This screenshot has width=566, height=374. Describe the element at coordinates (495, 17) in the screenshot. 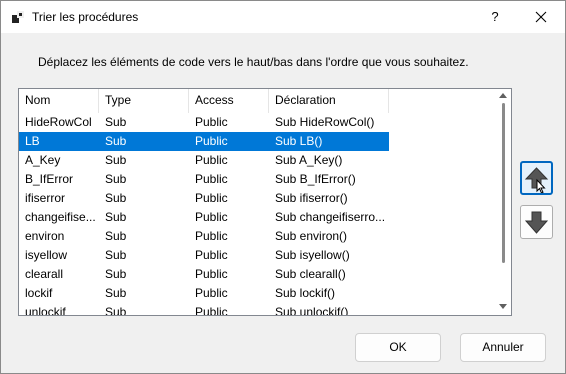

I see `help-button: ?` at that location.